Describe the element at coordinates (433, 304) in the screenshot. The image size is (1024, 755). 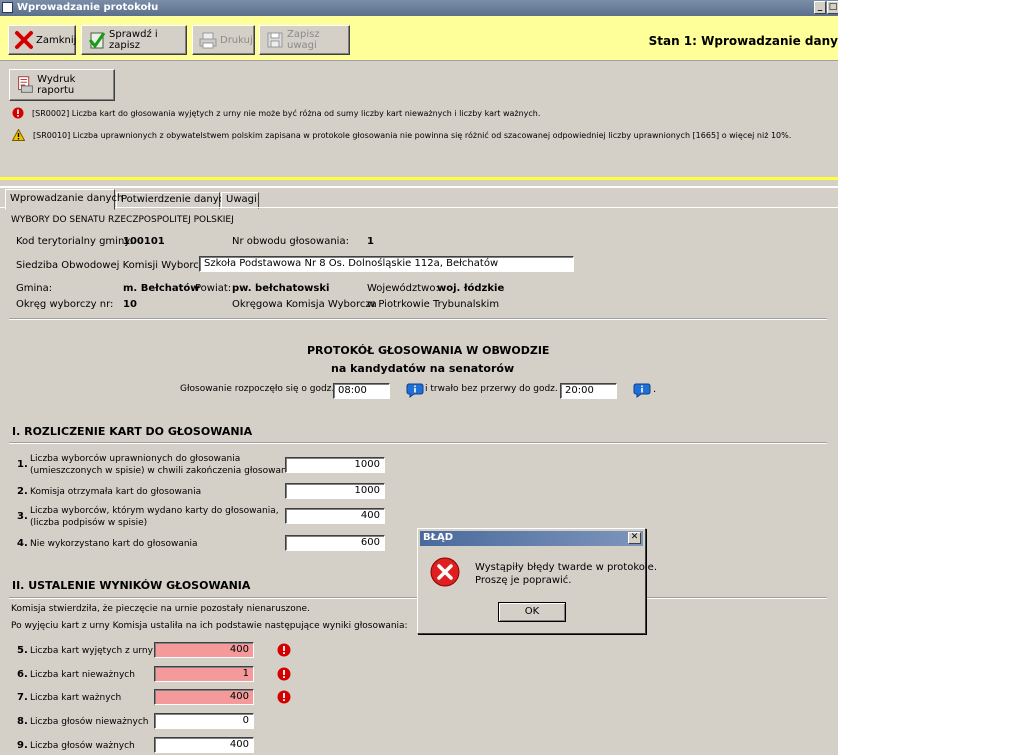
I see `district-commission-value: w Piotrkowie Trybunalskim` at that location.